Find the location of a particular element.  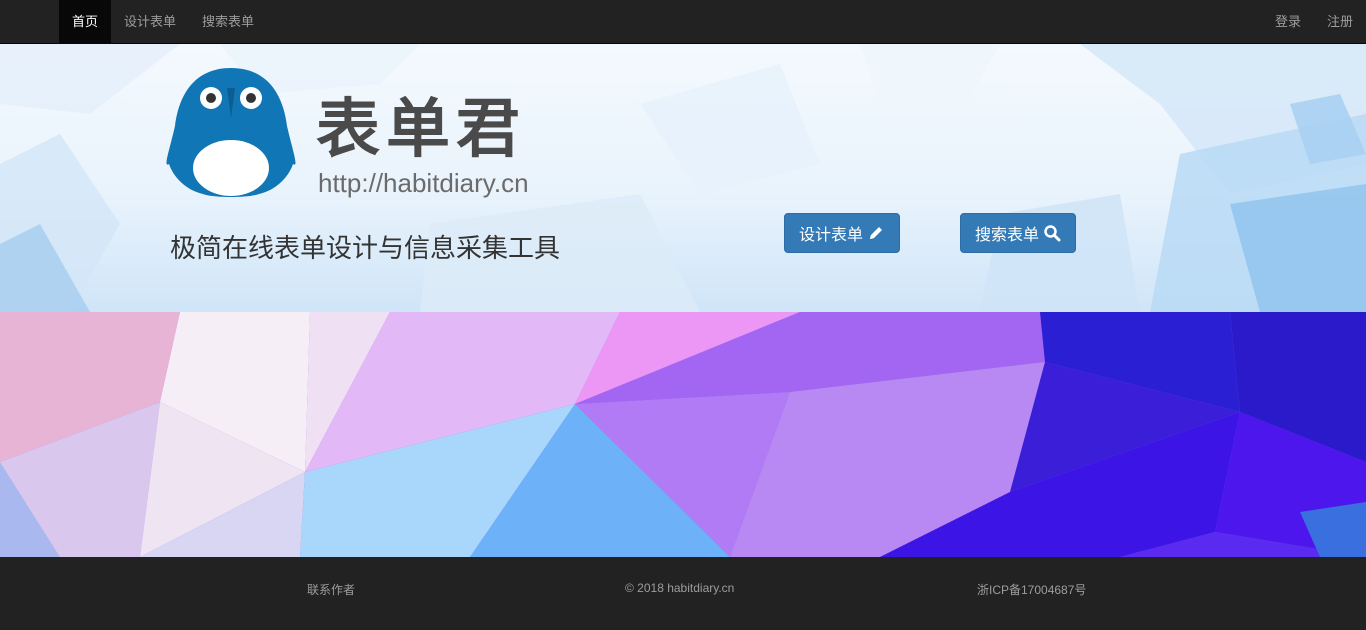

design-form-button: 设计表单 is located at coordinates (842, 233).